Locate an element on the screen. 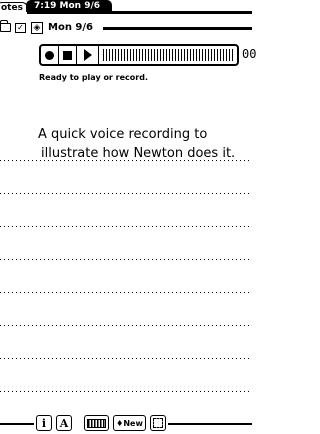  time-counter: 00 is located at coordinates (249, 54).